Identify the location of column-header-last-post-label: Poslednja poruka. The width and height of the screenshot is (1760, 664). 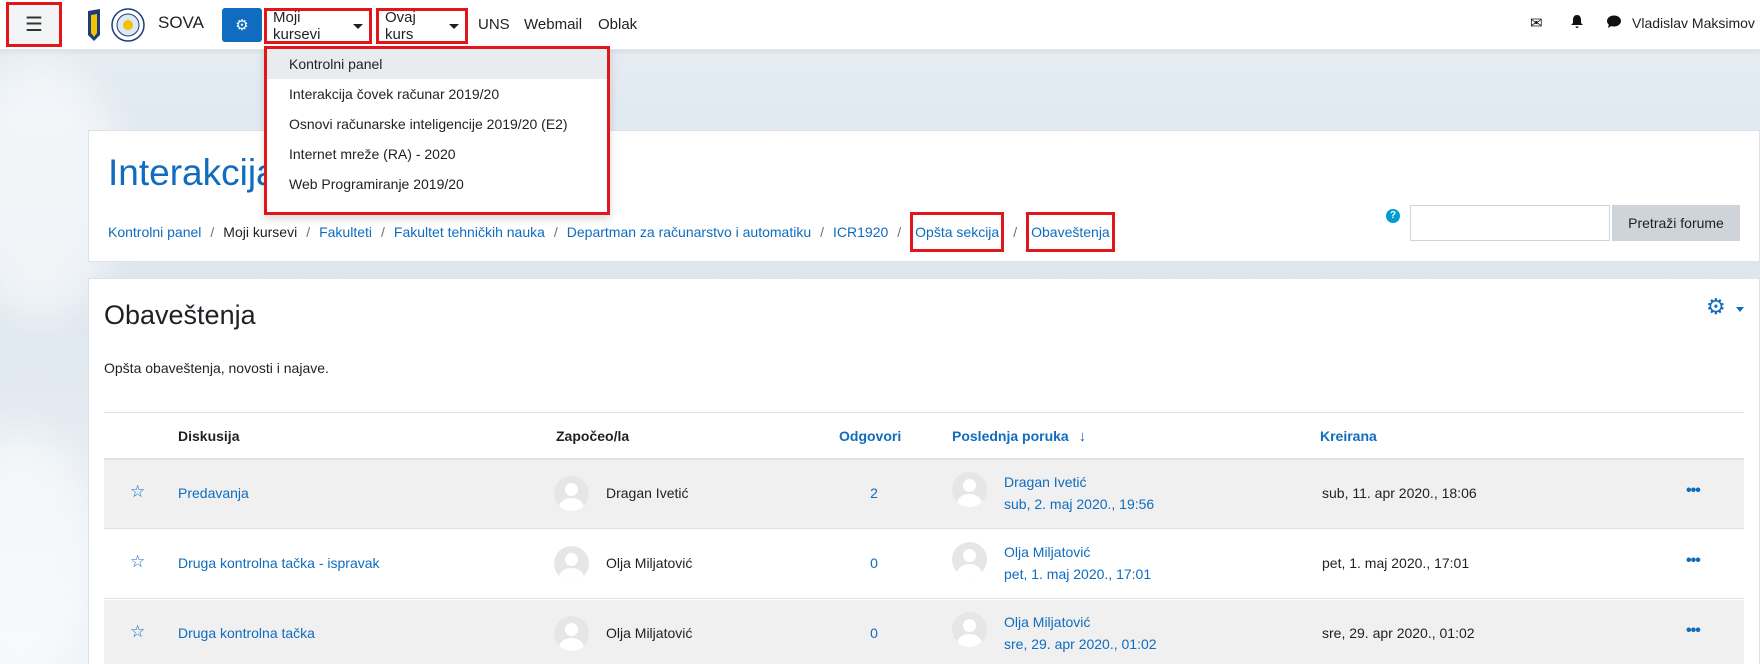
(1010, 436).